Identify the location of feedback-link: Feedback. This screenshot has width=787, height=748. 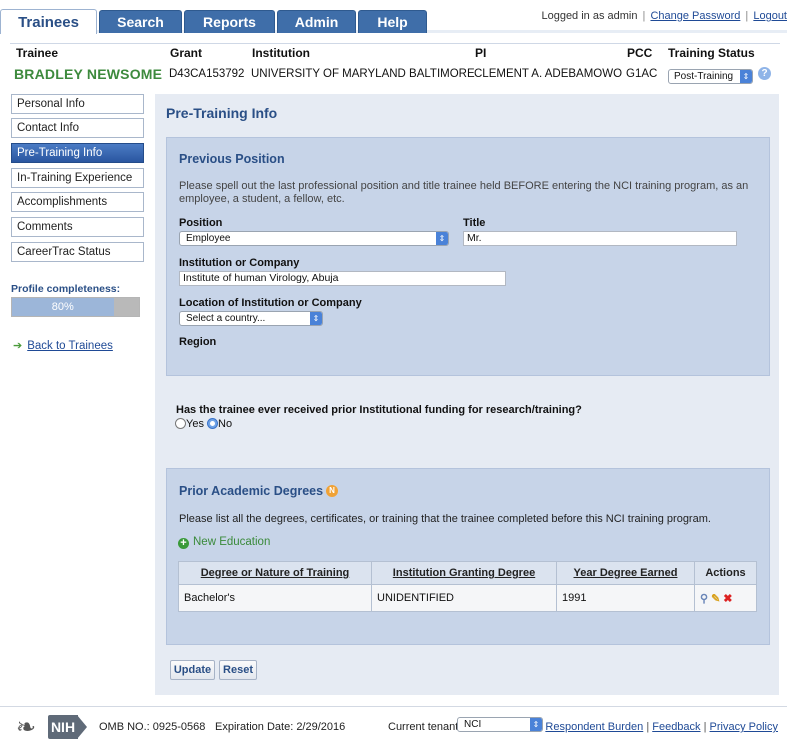
(676, 727).